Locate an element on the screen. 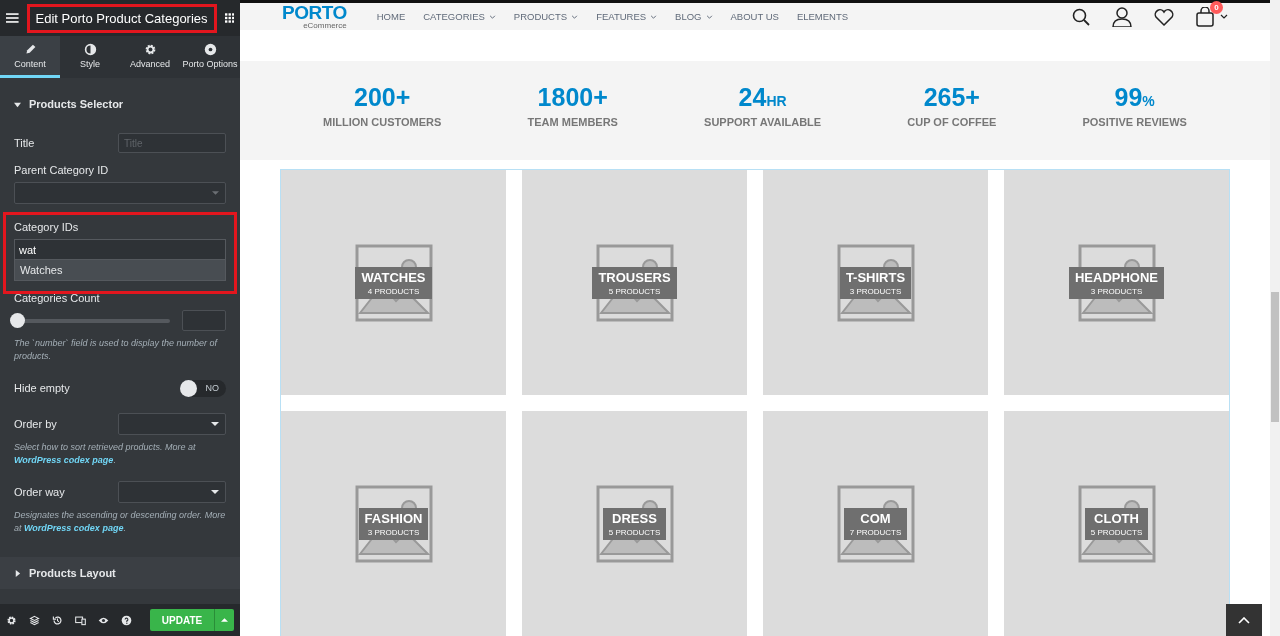  category-tile: COM 7 PRODUCTS is located at coordinates (875, 523).